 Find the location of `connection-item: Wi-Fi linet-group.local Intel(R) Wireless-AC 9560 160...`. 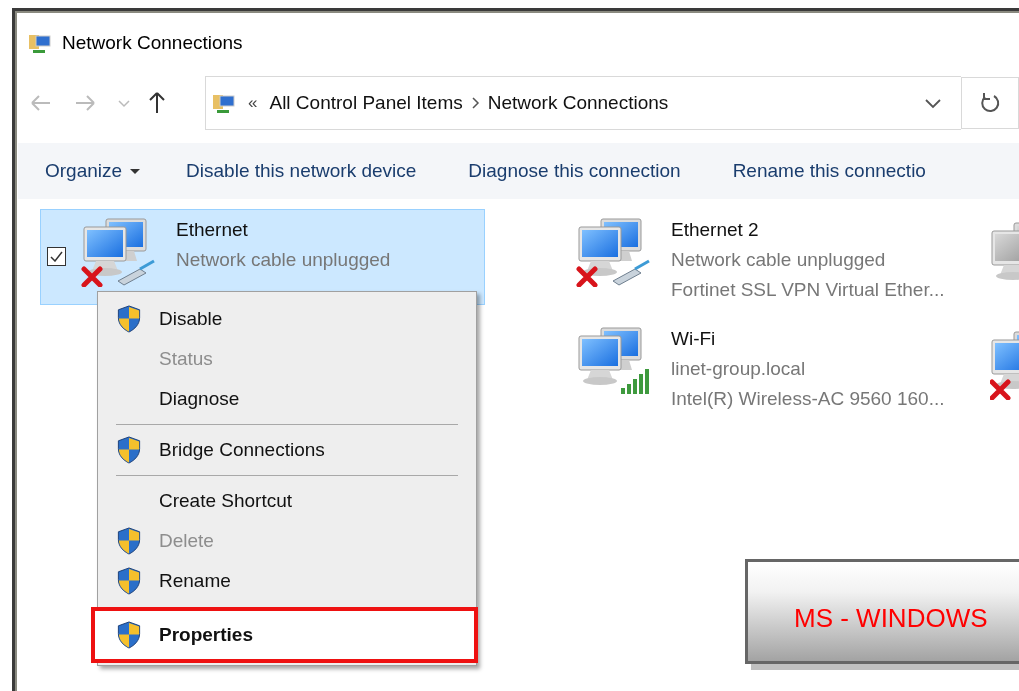

connection-item: Wi-Fi linet-group.local Intel(R) Wireless-AC 9560 160... is located at coordinates (757, 366).